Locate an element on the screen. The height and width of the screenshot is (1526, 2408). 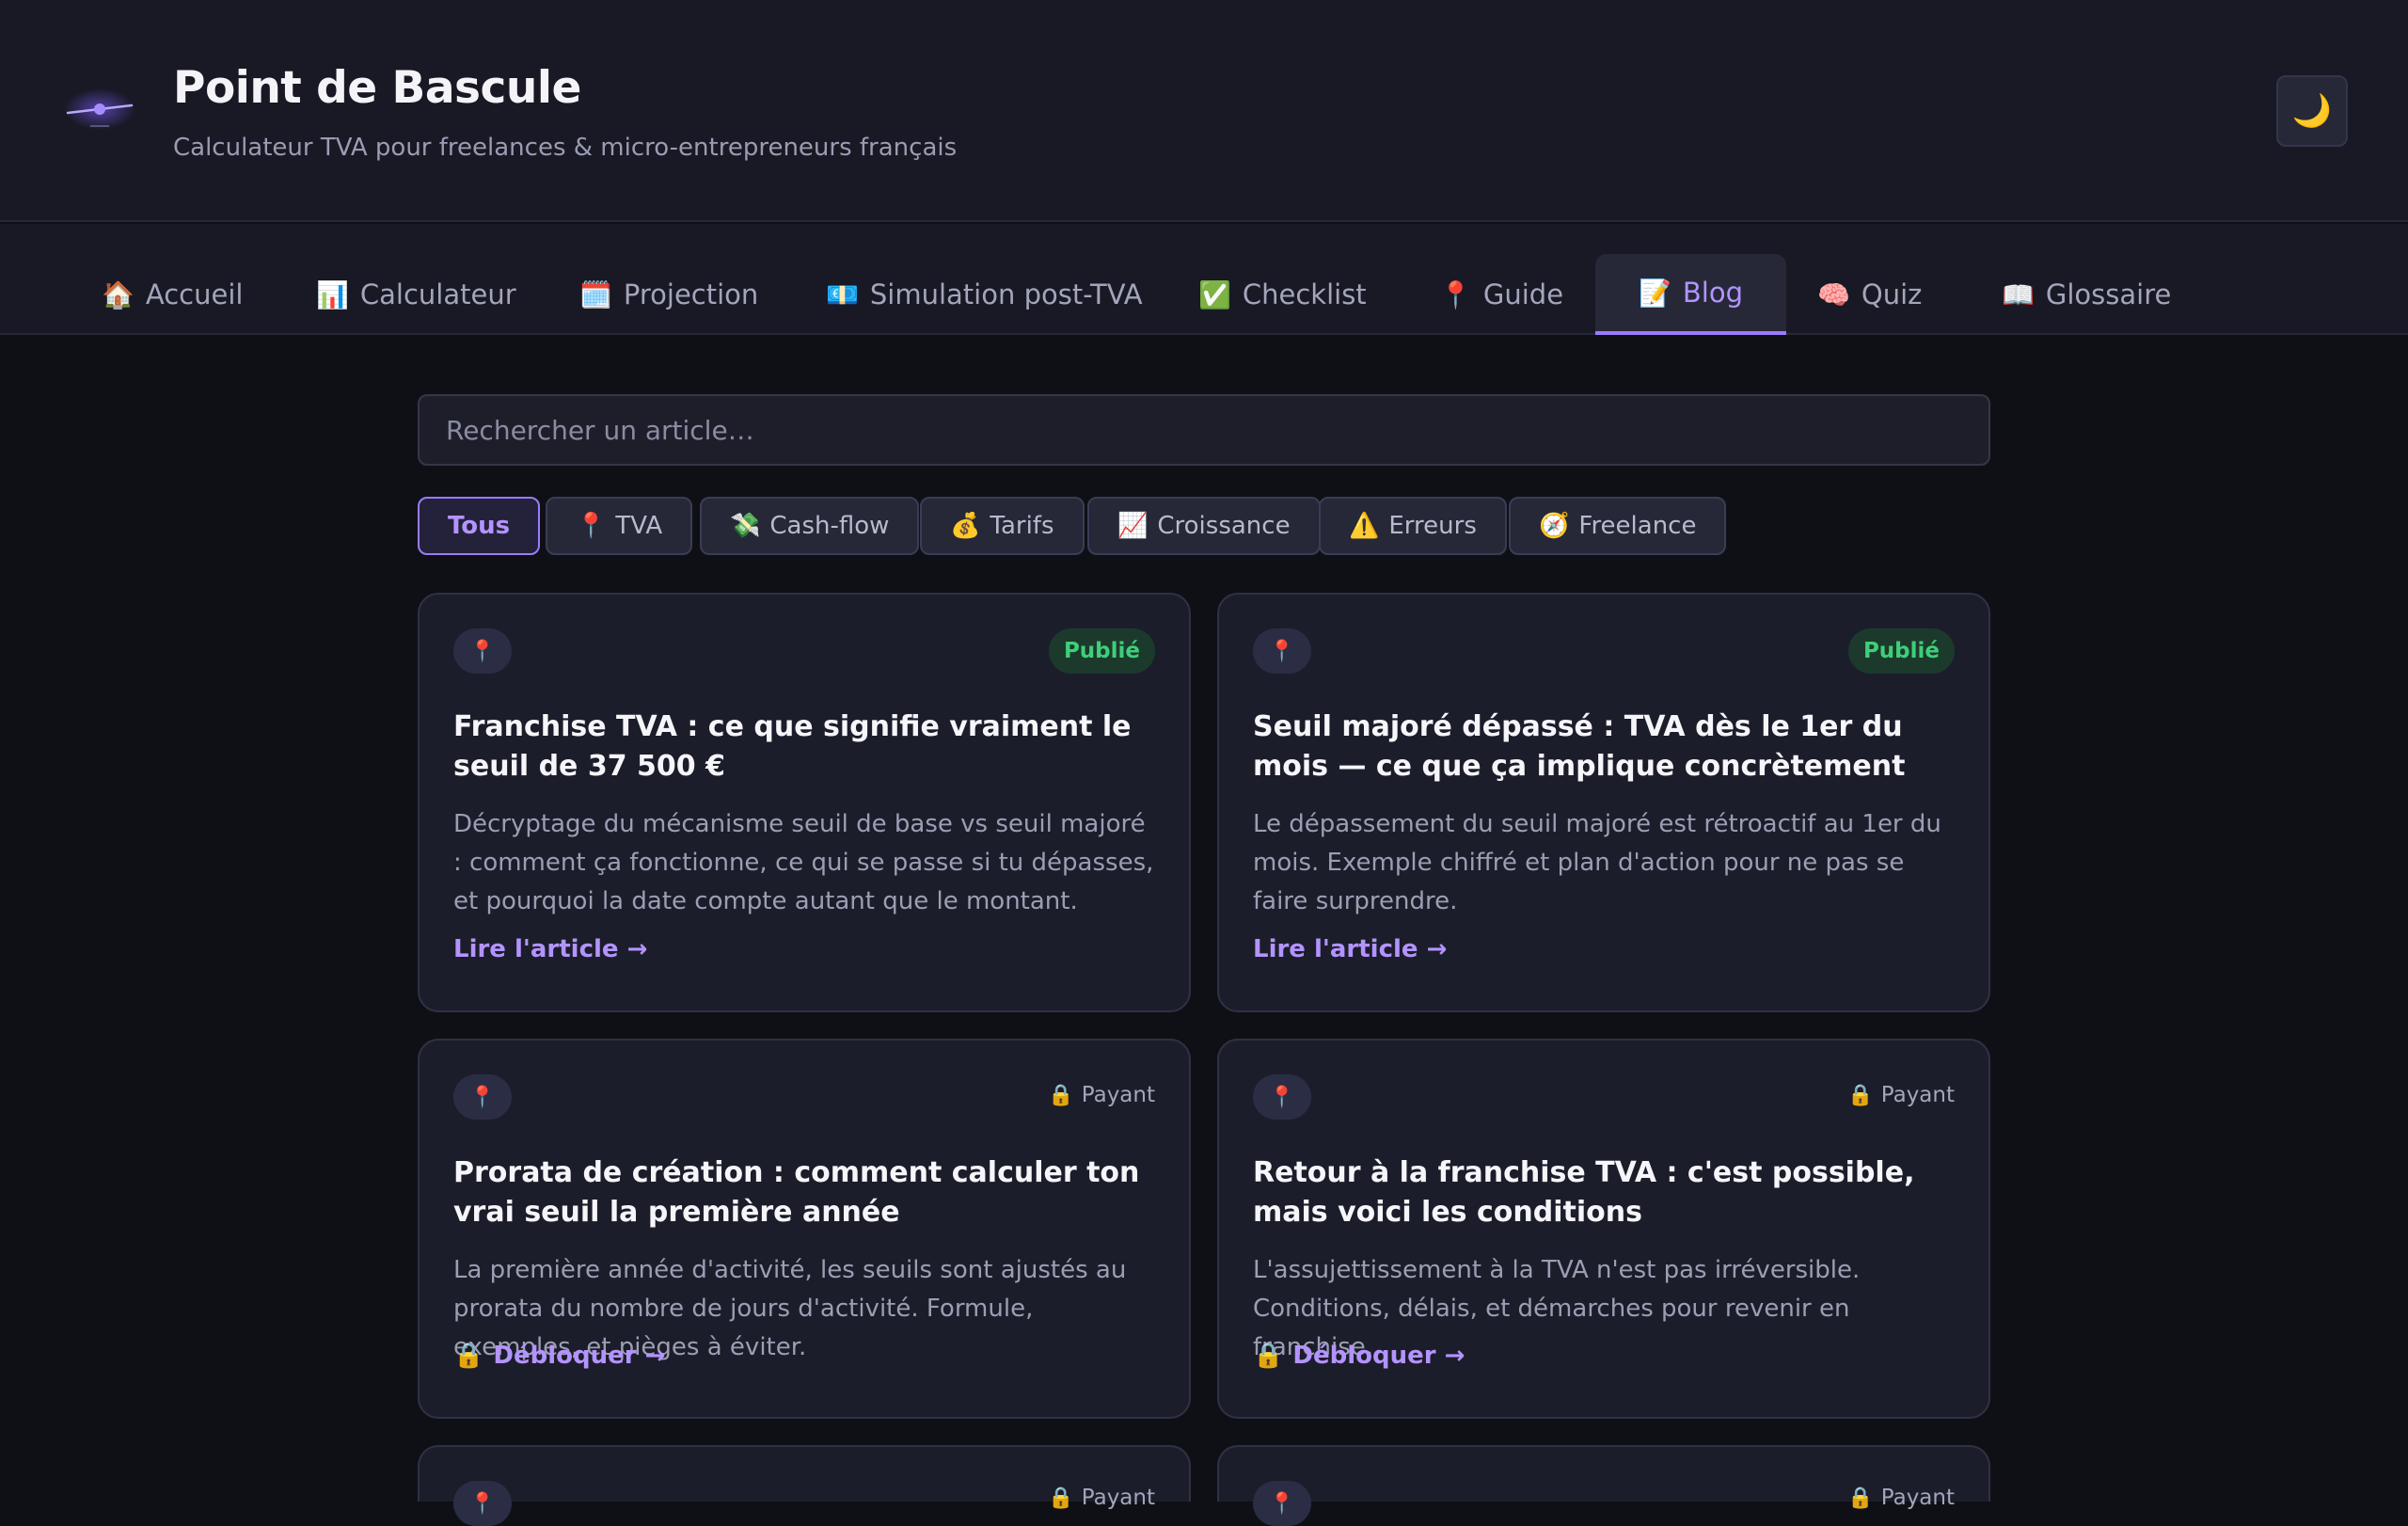
filter-chip-freelance: 🧭 Freelance is located at coordinates (1618, 526).